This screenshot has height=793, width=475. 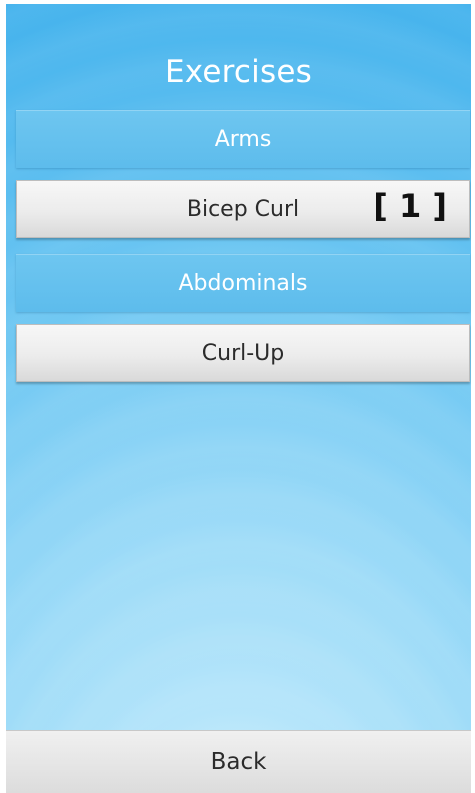 I want to click on exercise-button-bicep-curl: Bicep Curl [ 1 ], so click(x=243, y=209).